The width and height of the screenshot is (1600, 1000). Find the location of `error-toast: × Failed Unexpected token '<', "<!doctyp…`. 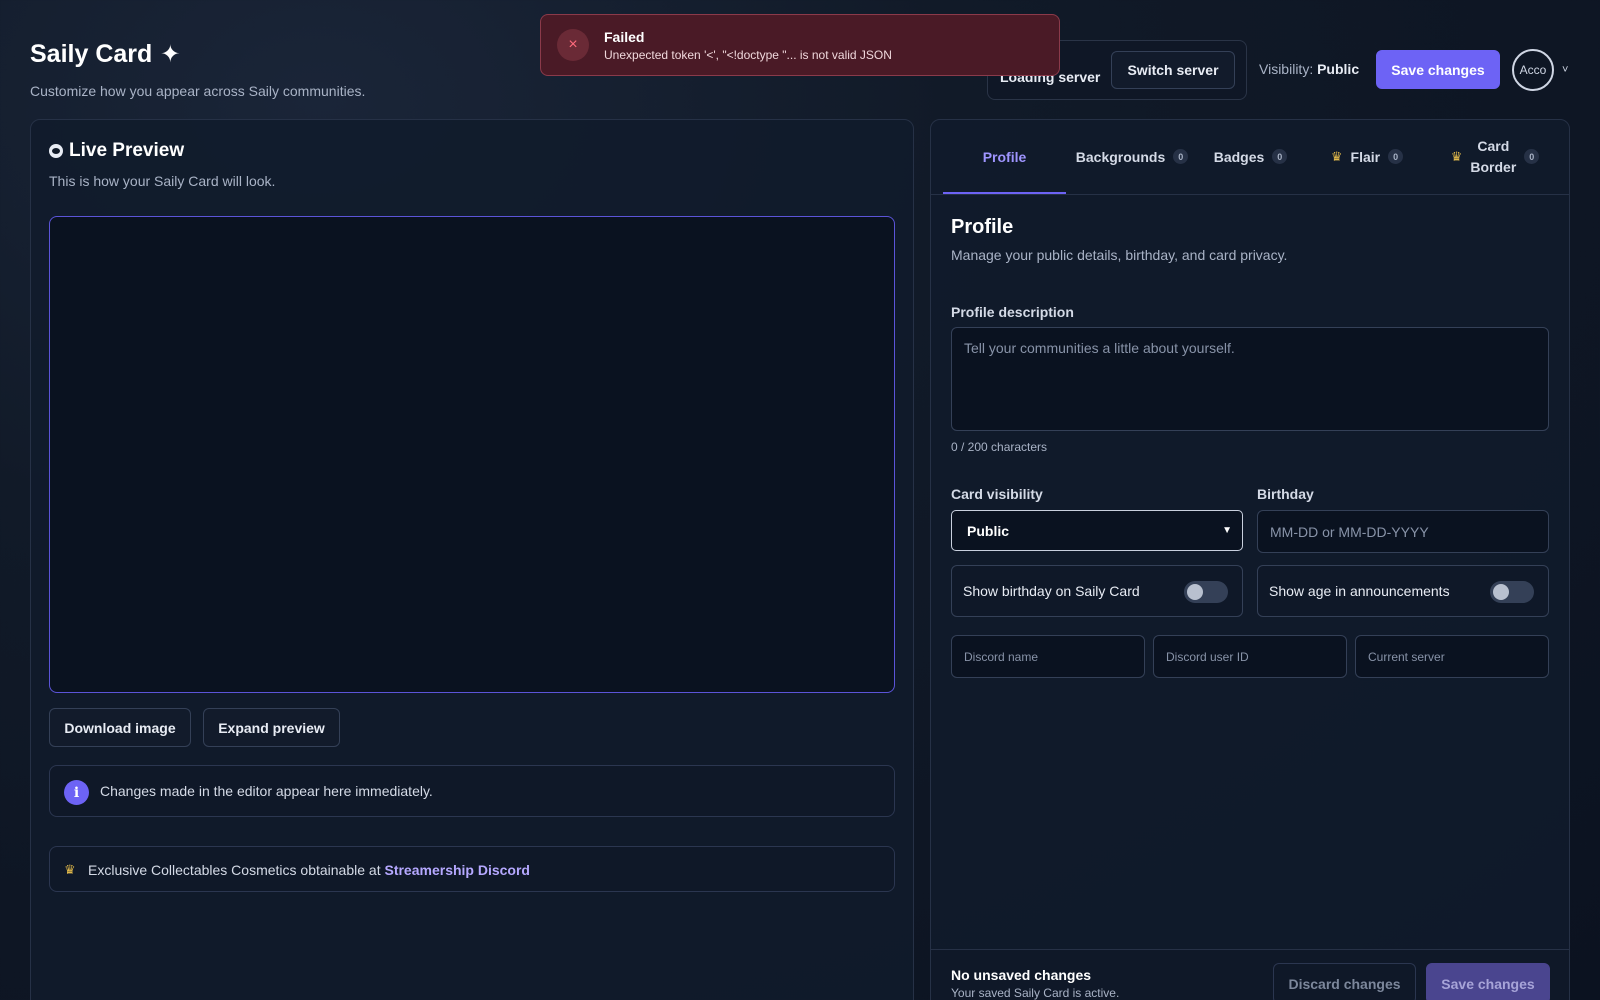

error-toast: × Failed Unexpected token '<', "<!doctyp… is located at coordinates (800, 45).